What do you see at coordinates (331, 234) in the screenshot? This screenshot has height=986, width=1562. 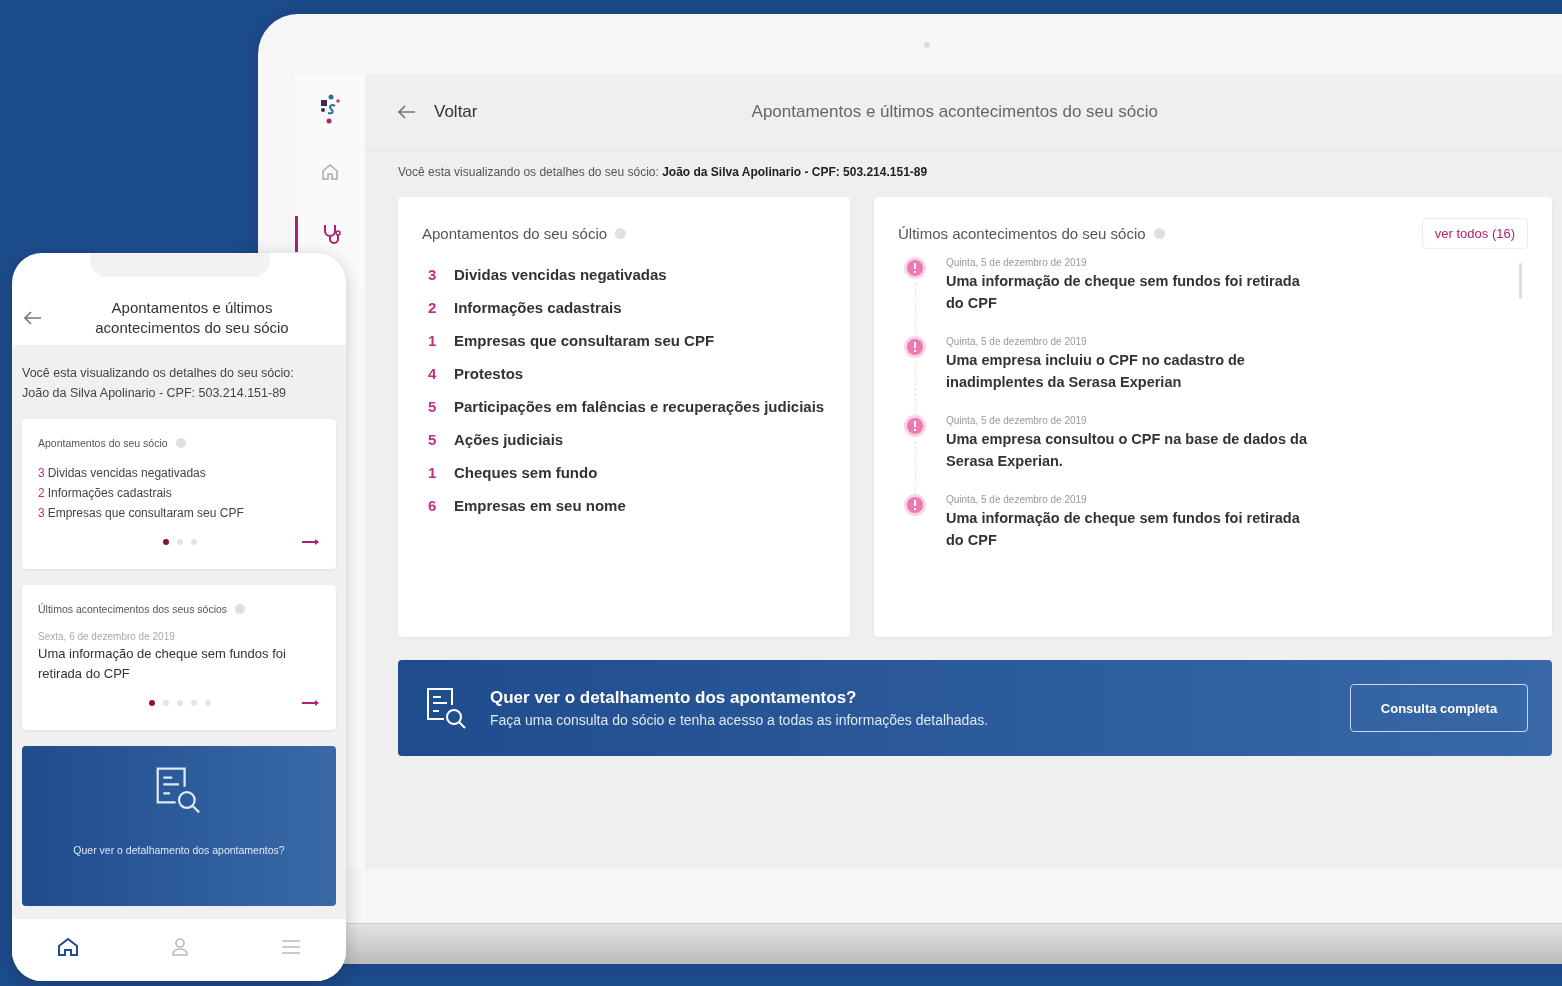 I see `stethoscope-icon` at bounding box center [331, 234].